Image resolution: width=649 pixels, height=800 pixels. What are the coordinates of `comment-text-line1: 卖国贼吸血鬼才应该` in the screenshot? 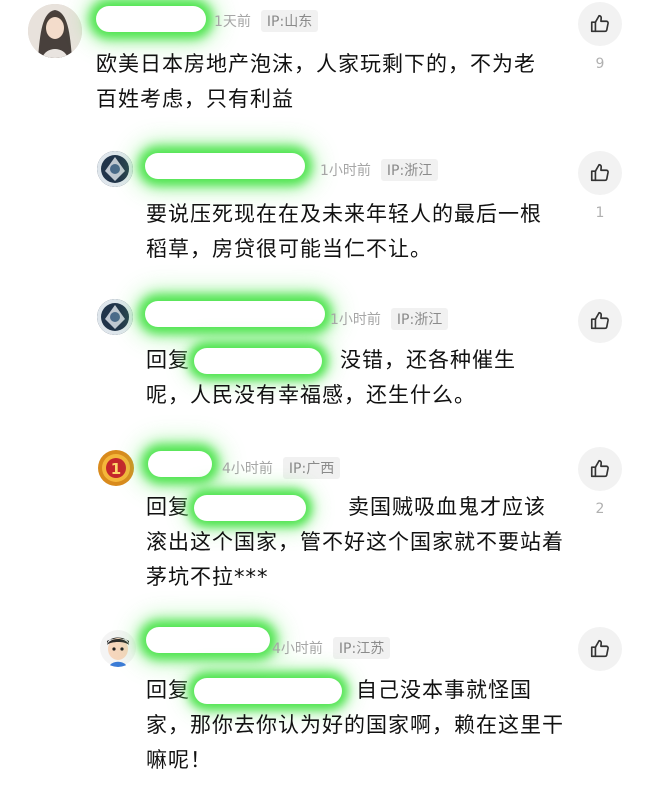 It's located at (447, 507).